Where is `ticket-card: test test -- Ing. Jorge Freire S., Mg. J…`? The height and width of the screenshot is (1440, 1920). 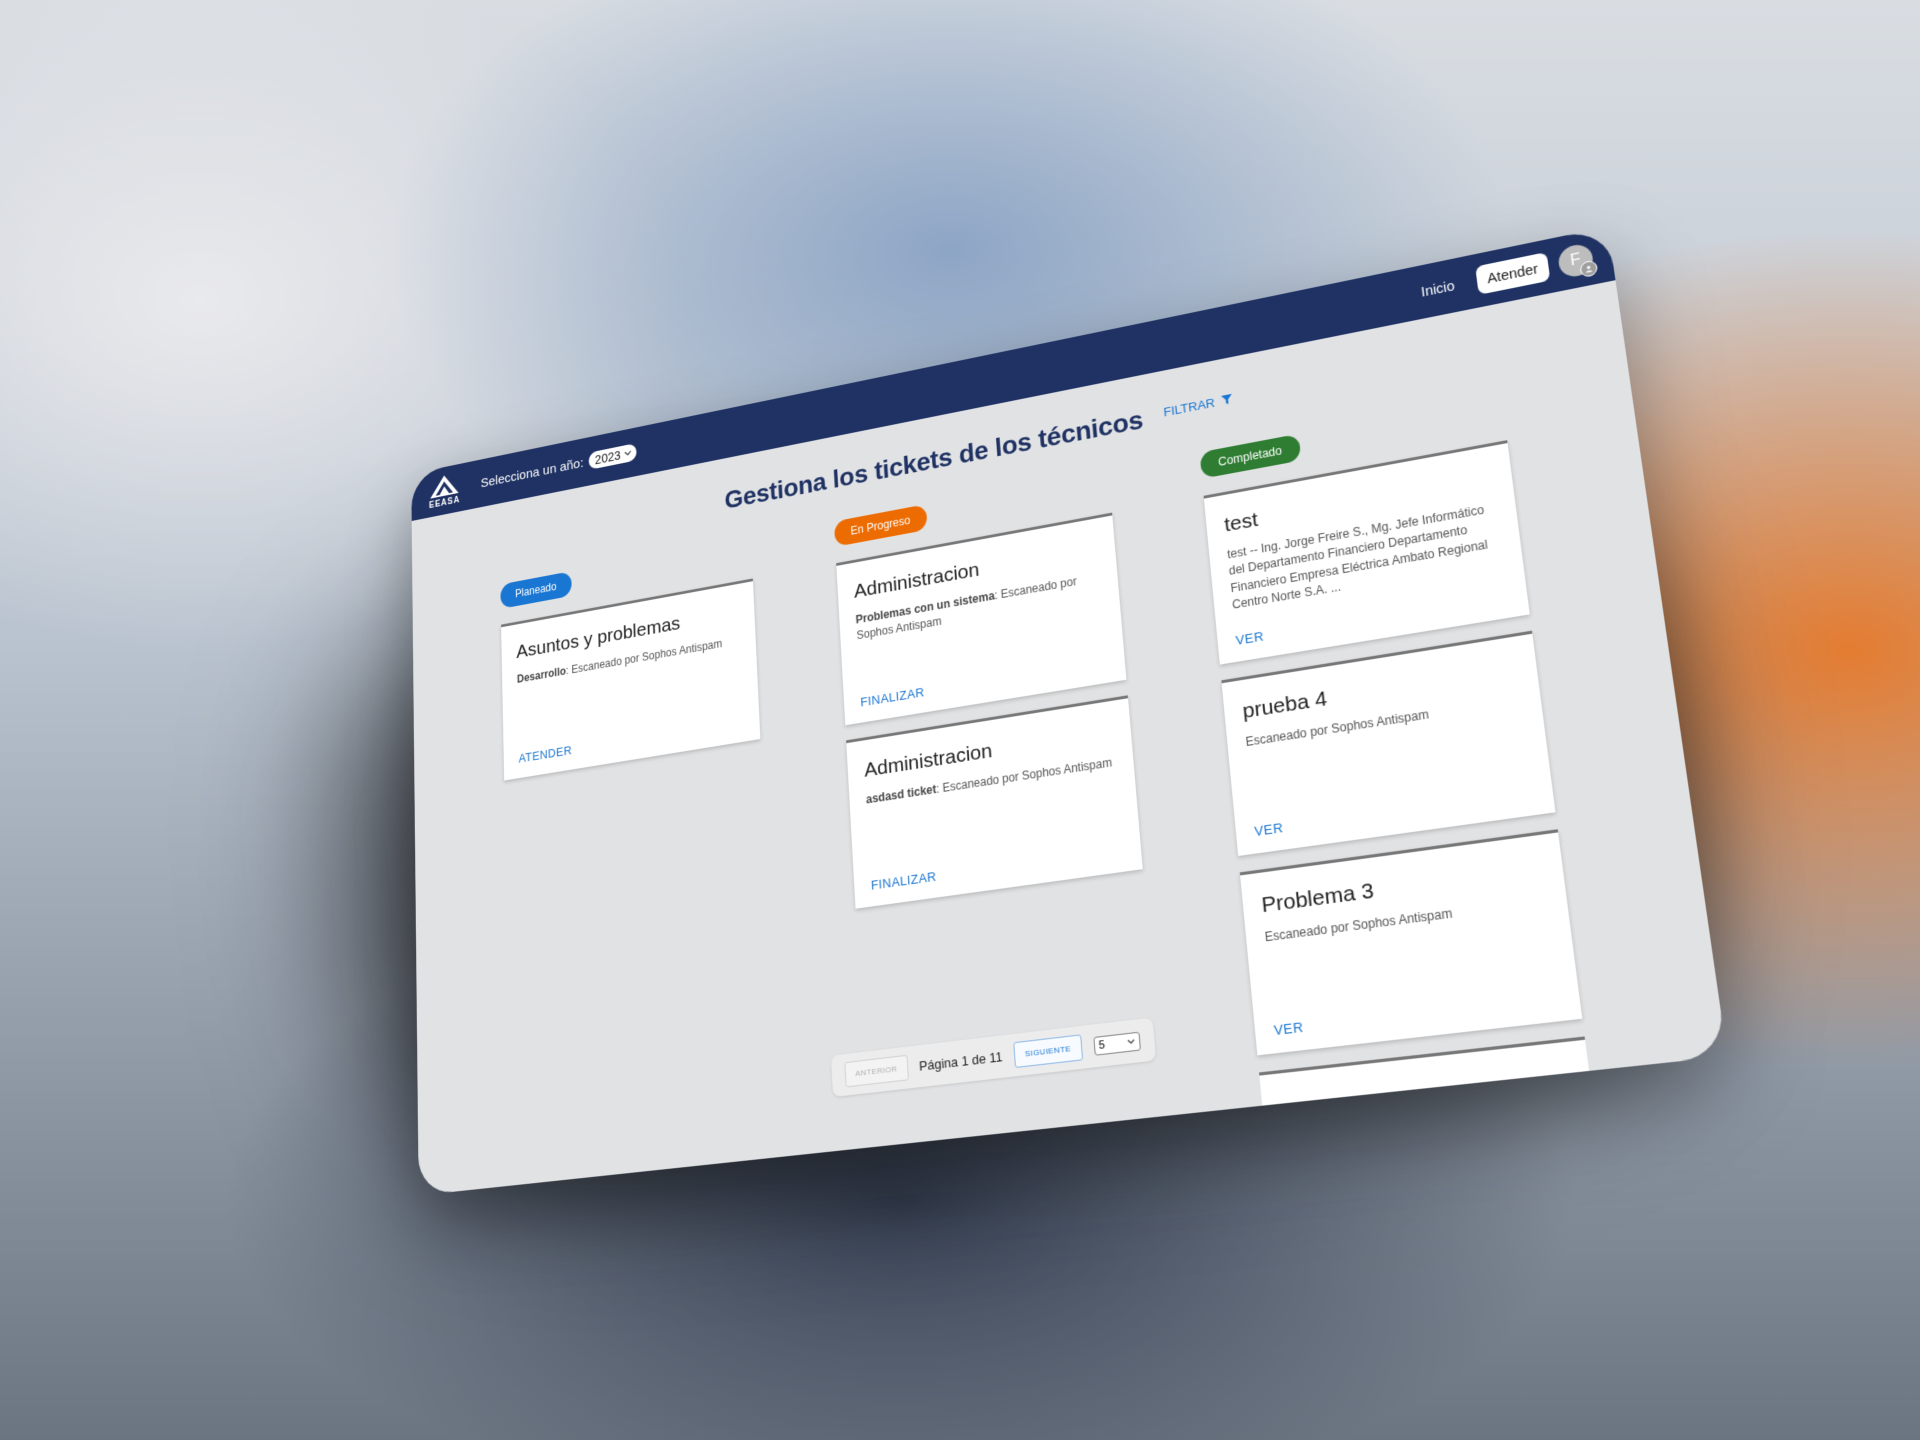
ticket-card: test test -- Ing. Jorge Freire S., Mg. J… is located at coordinates (1366, 552).